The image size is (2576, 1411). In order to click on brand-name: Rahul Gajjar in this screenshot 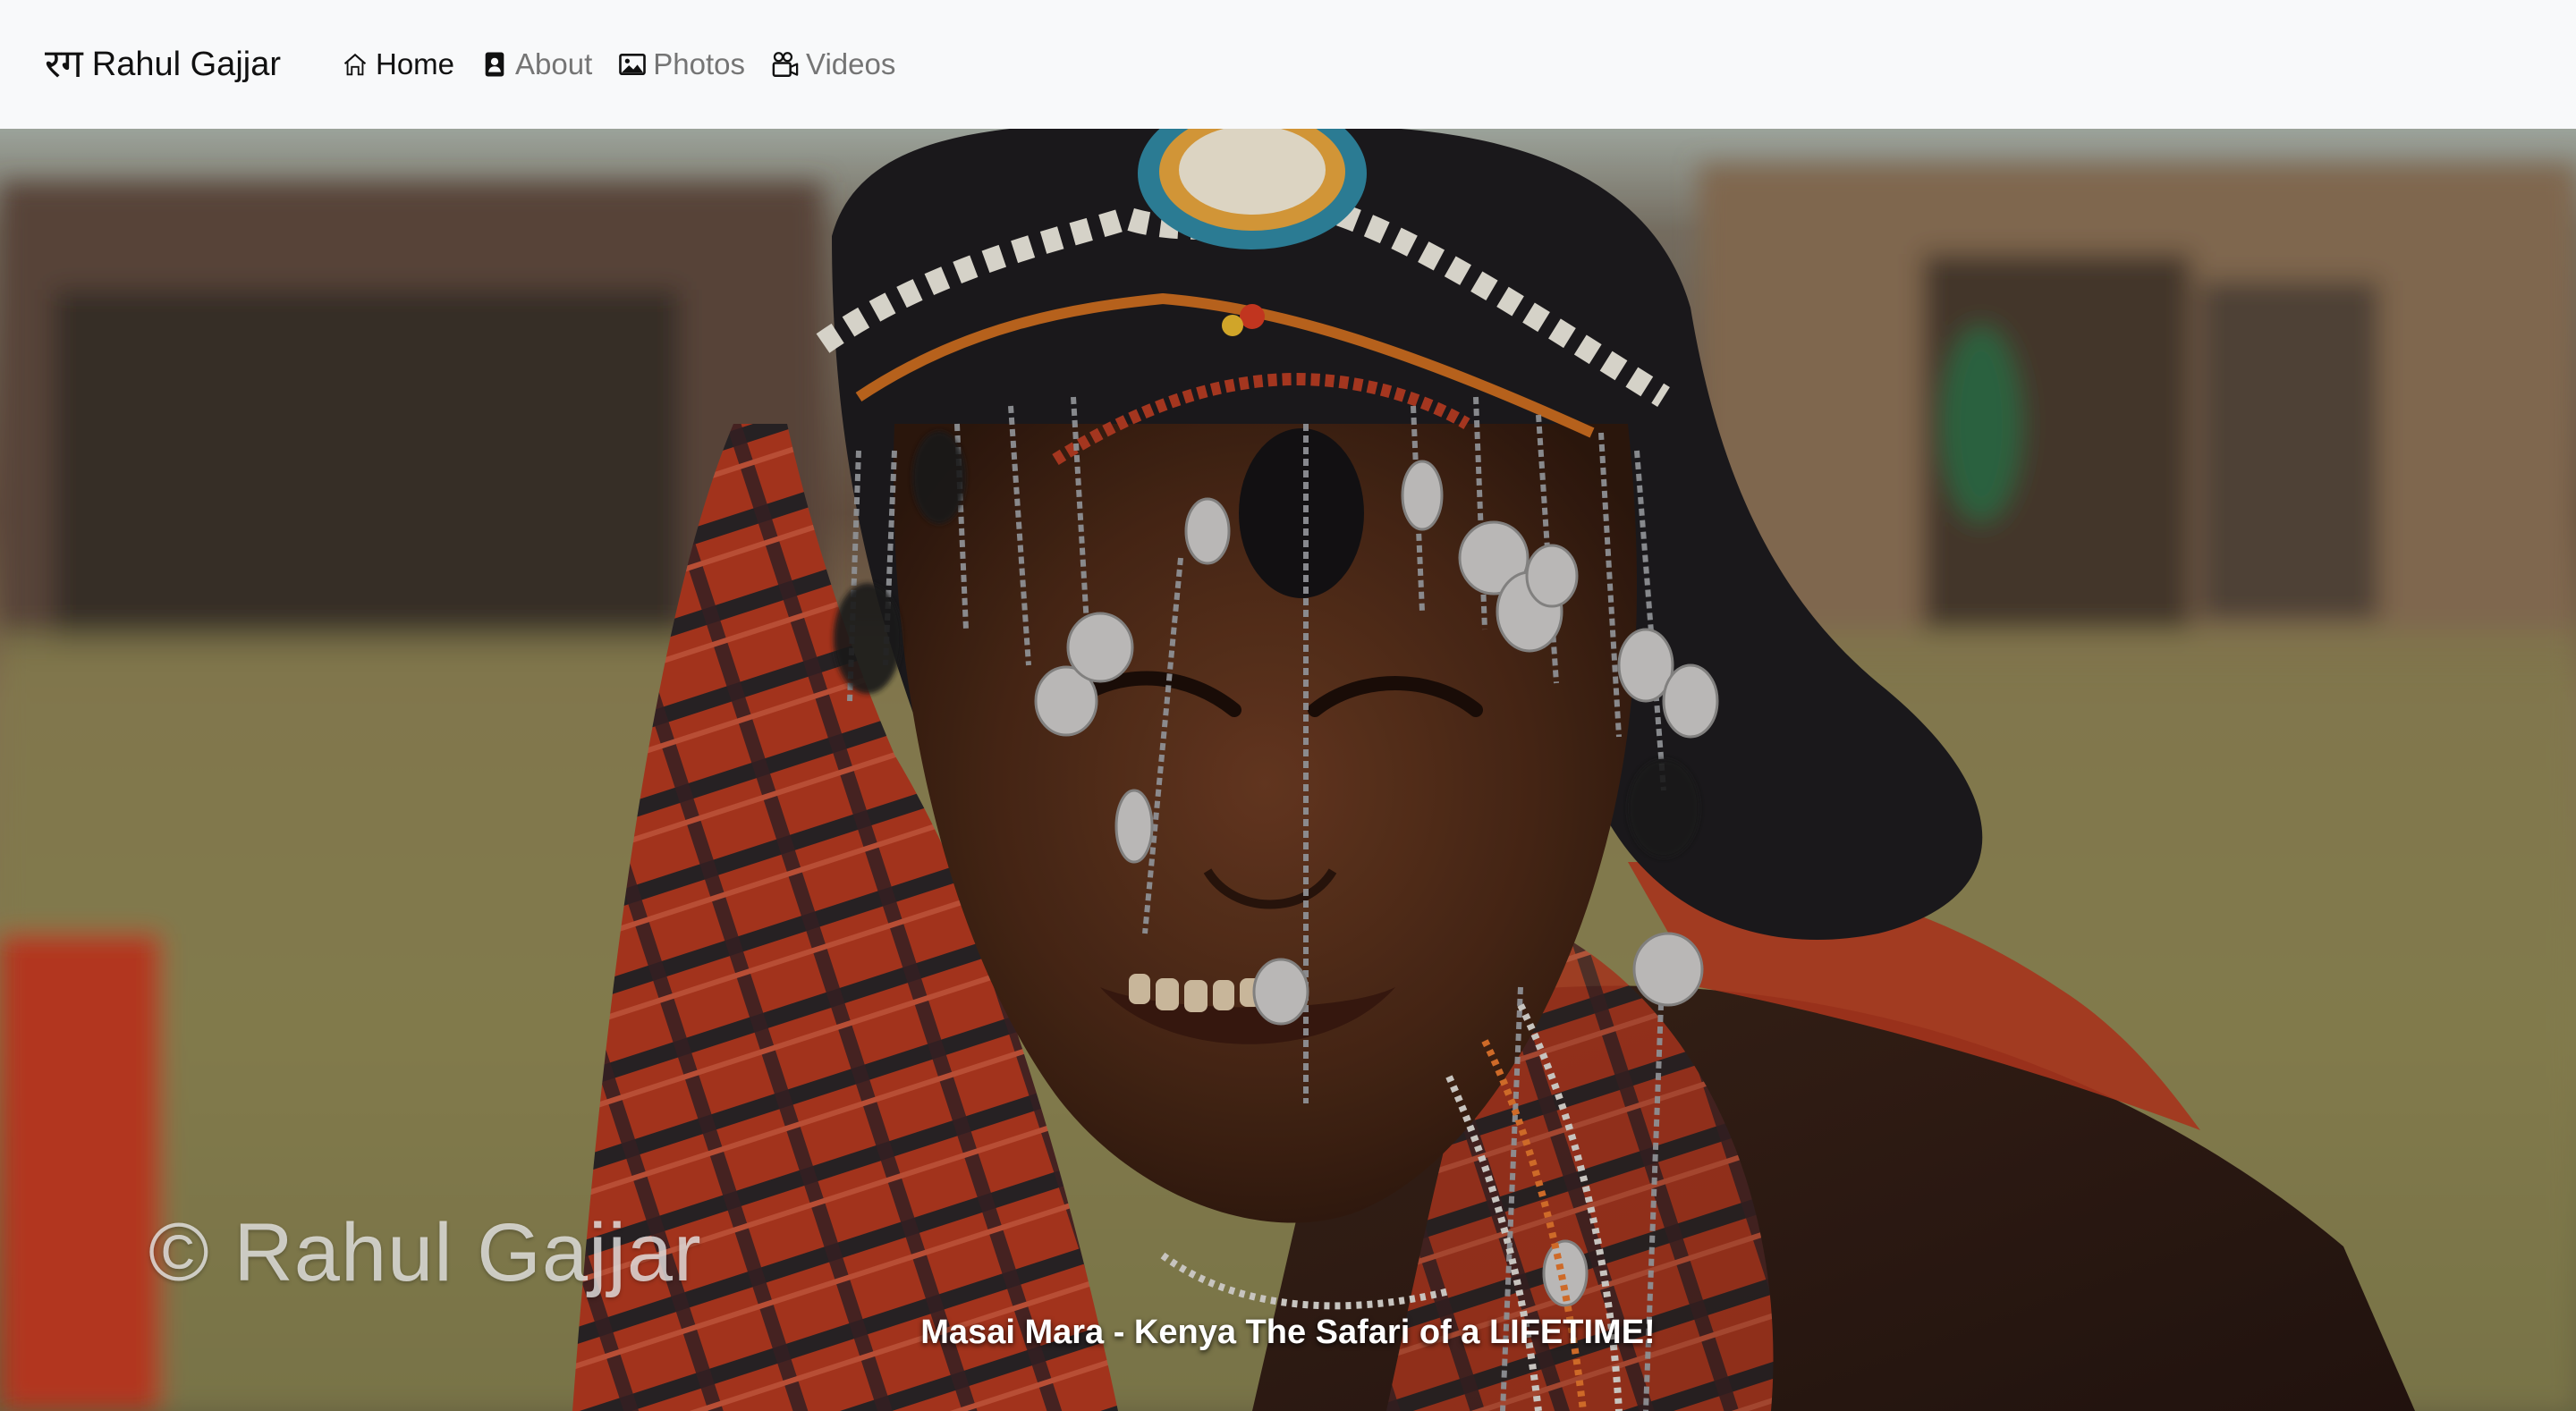, I will do `click(186, 64)`.